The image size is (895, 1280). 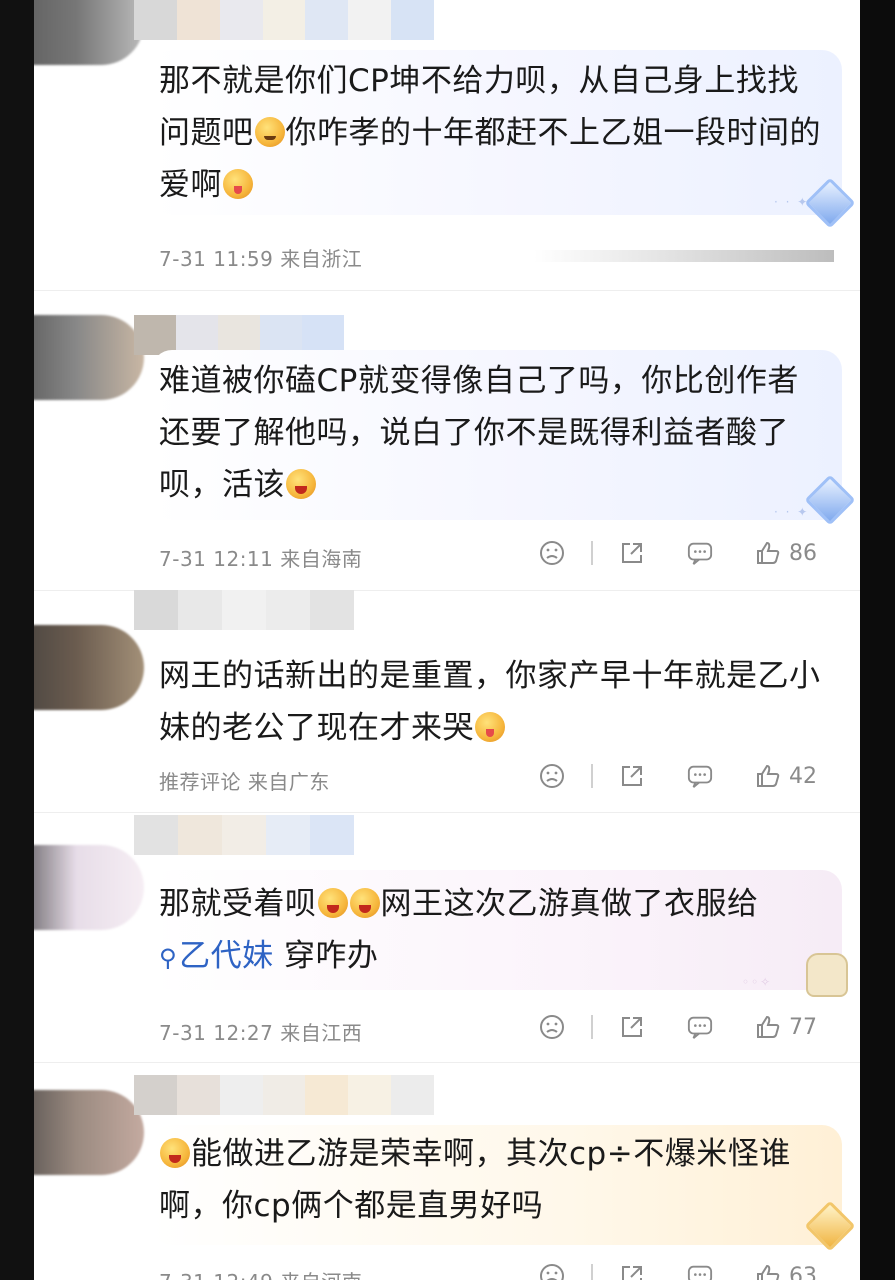 I want to click on comment-actions: 77, so click(x=678, y=1027).